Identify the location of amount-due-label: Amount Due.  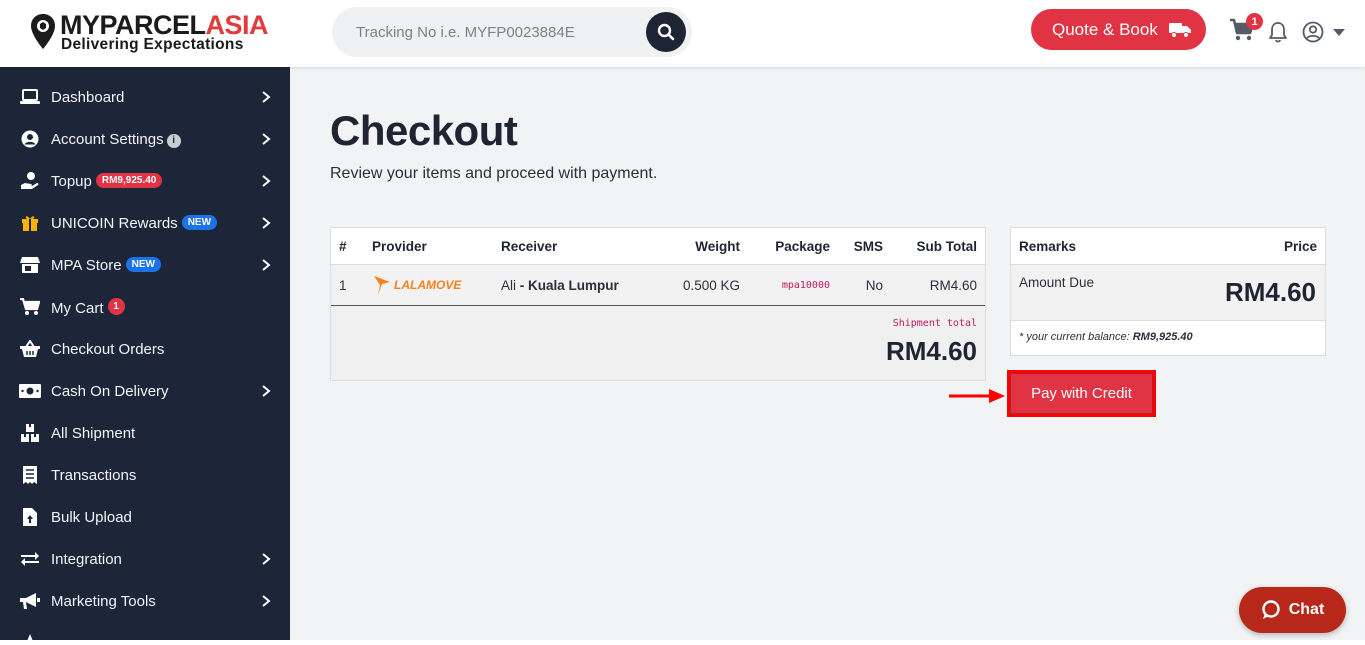
(1057, 282).